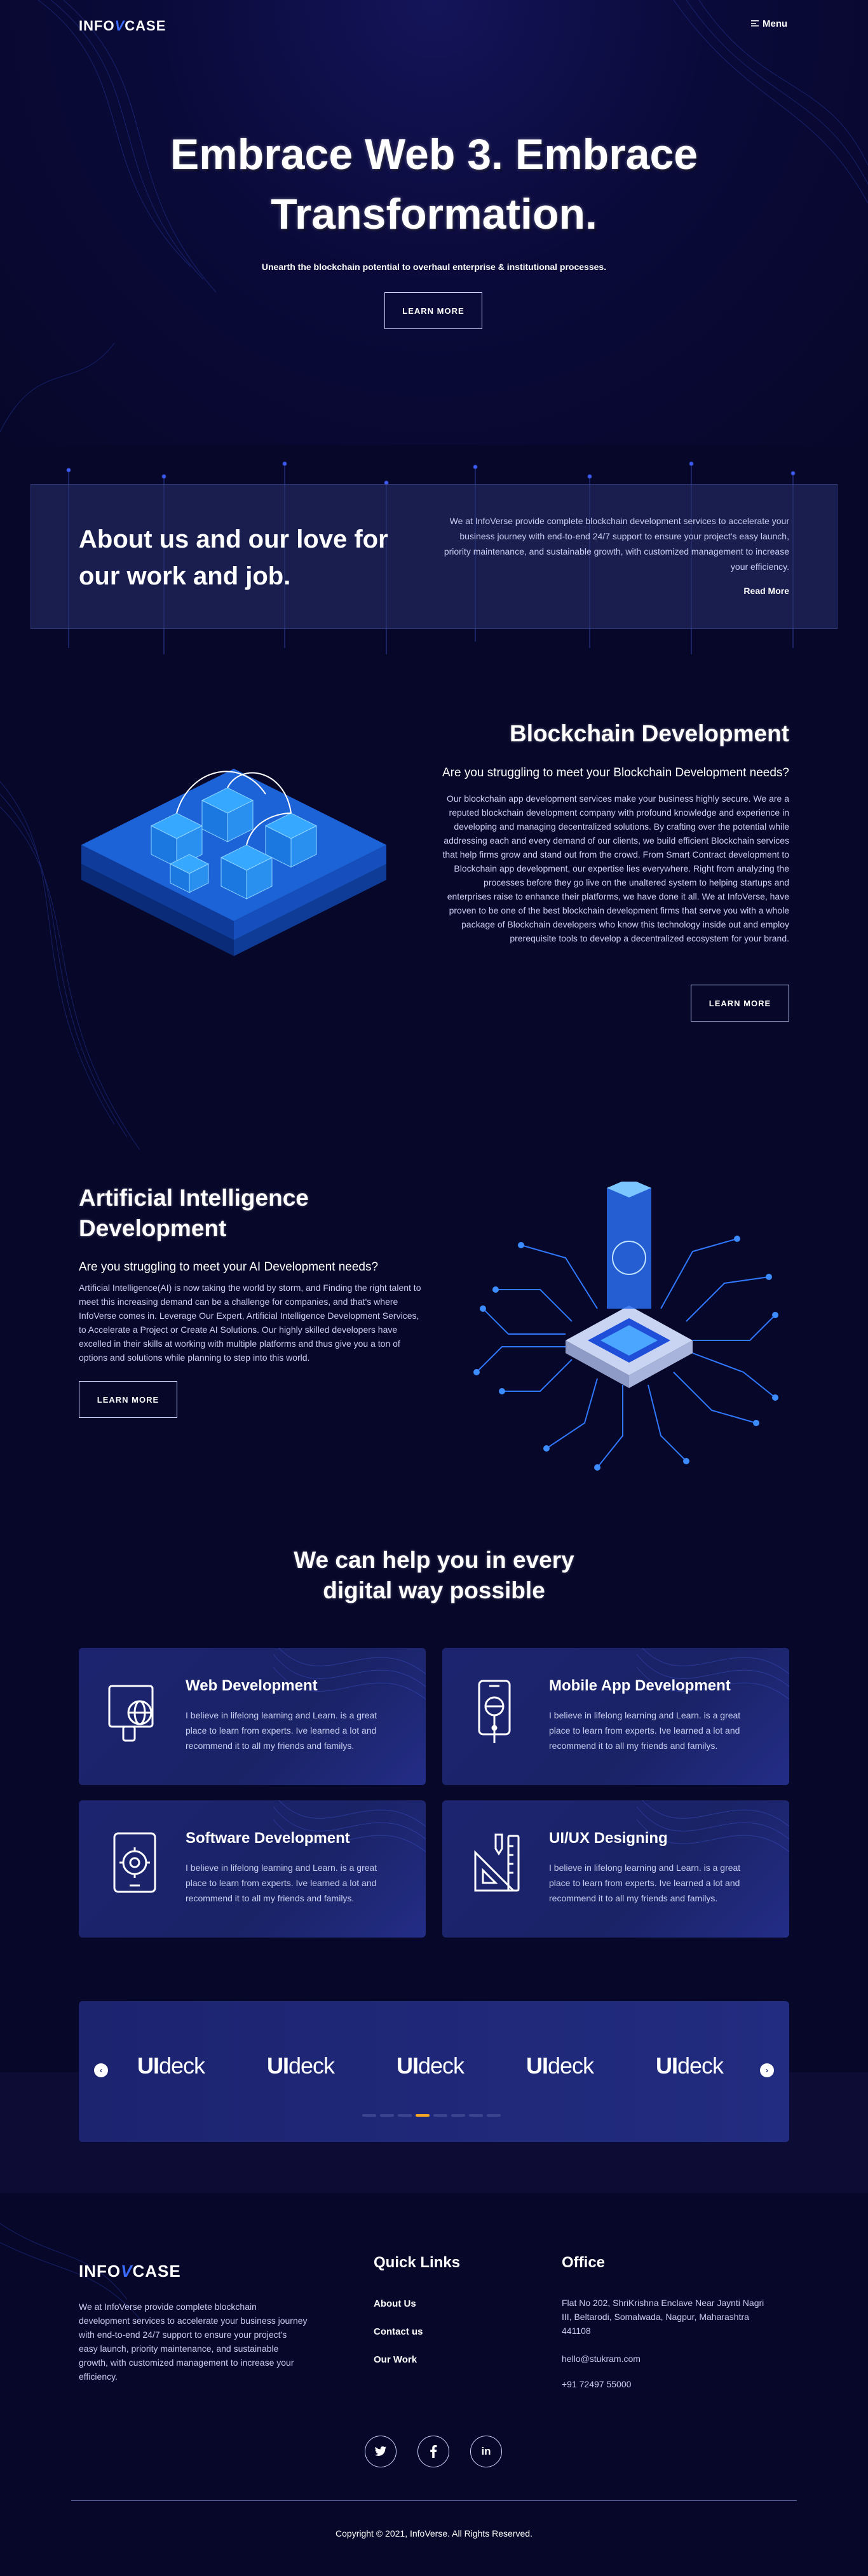 This screenshot has width=868, height=2576. Describe the element at coordinates (434, 184) in the screenshot. I see `hero-title: Embrace Web 3. Embrace Transformation.` at that location.